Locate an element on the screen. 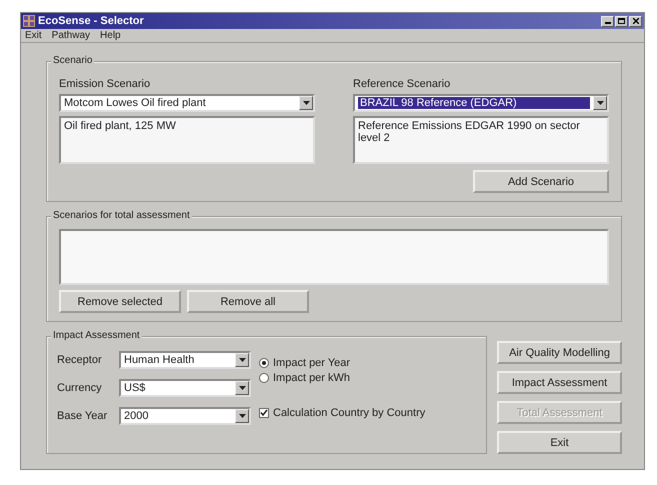 This screenshot has width=657, height=485. field-label: Emission Scenario is located at coordinates (105, 84).